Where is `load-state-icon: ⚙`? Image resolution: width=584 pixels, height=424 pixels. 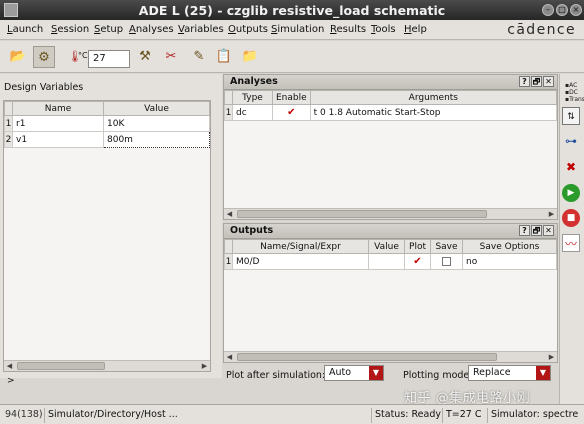
load-state-icon: ⚙ is located at coordinates (44, 57).